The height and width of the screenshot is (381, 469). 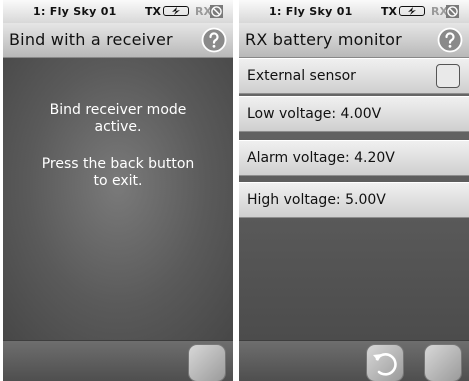 What do you see at coordinates (118, 164) in the screenshot?
I see `message-line: Press the back button` at bounding box center [118, 164].